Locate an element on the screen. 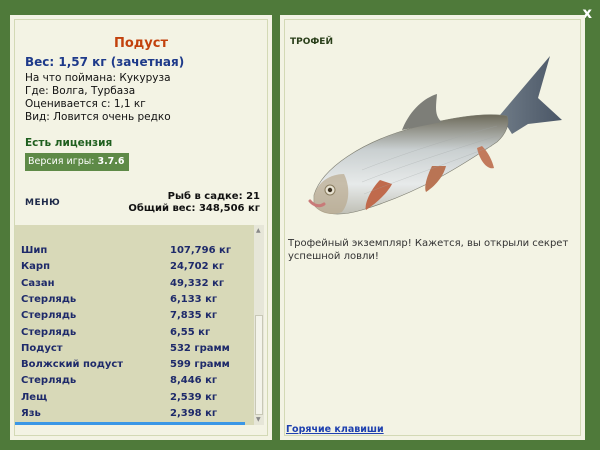 This screenshot has width=600, height=450. scrollbar-thumb is located at coordinates (259, 365).